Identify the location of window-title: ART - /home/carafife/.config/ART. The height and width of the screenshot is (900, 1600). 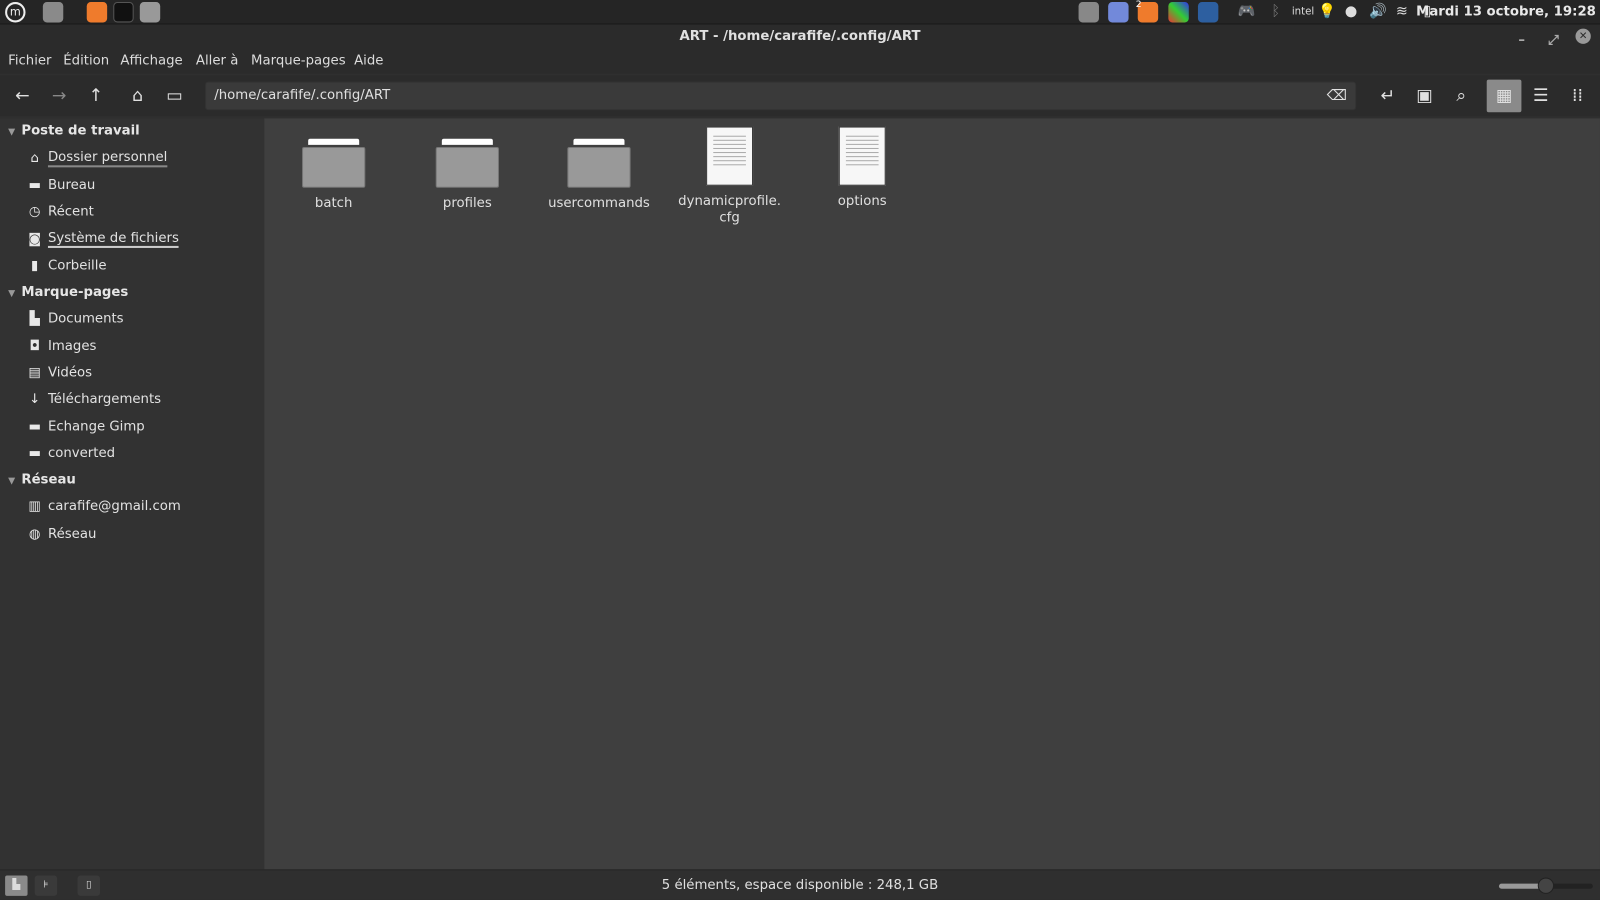
(800, 36).